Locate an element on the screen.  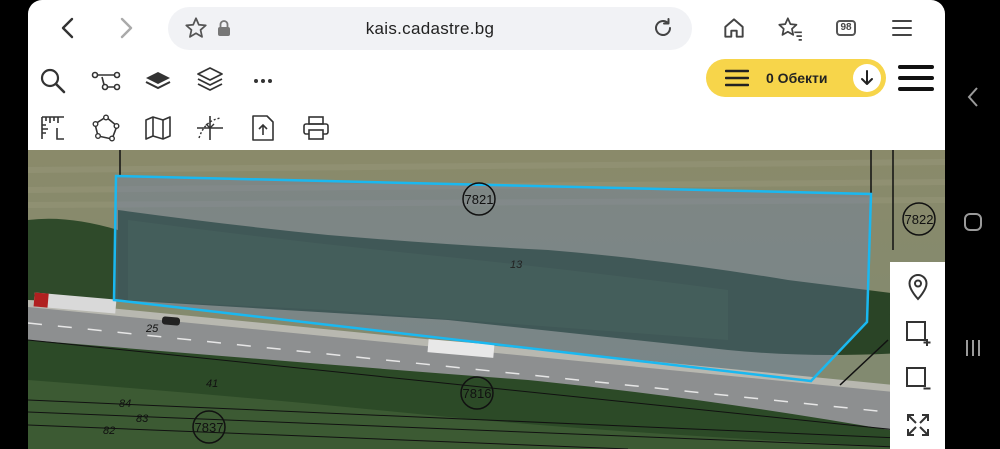
browser-bar: kais.cadastre.bg 98 is located at coordinates (486, 28).